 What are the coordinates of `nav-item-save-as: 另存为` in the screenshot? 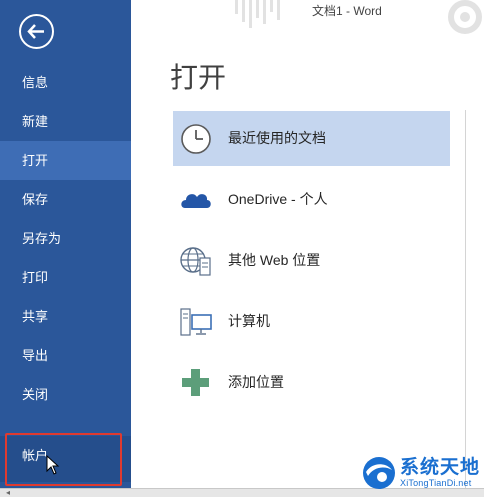 It's located at (65, 238).